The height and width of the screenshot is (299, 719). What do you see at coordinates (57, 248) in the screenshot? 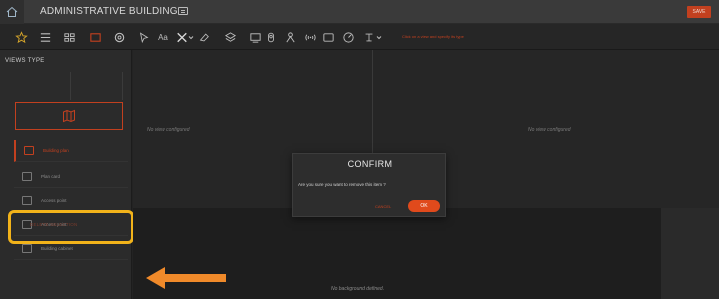
I see `layer-item-label: Building cabinet` at bounding box center [57, 248].